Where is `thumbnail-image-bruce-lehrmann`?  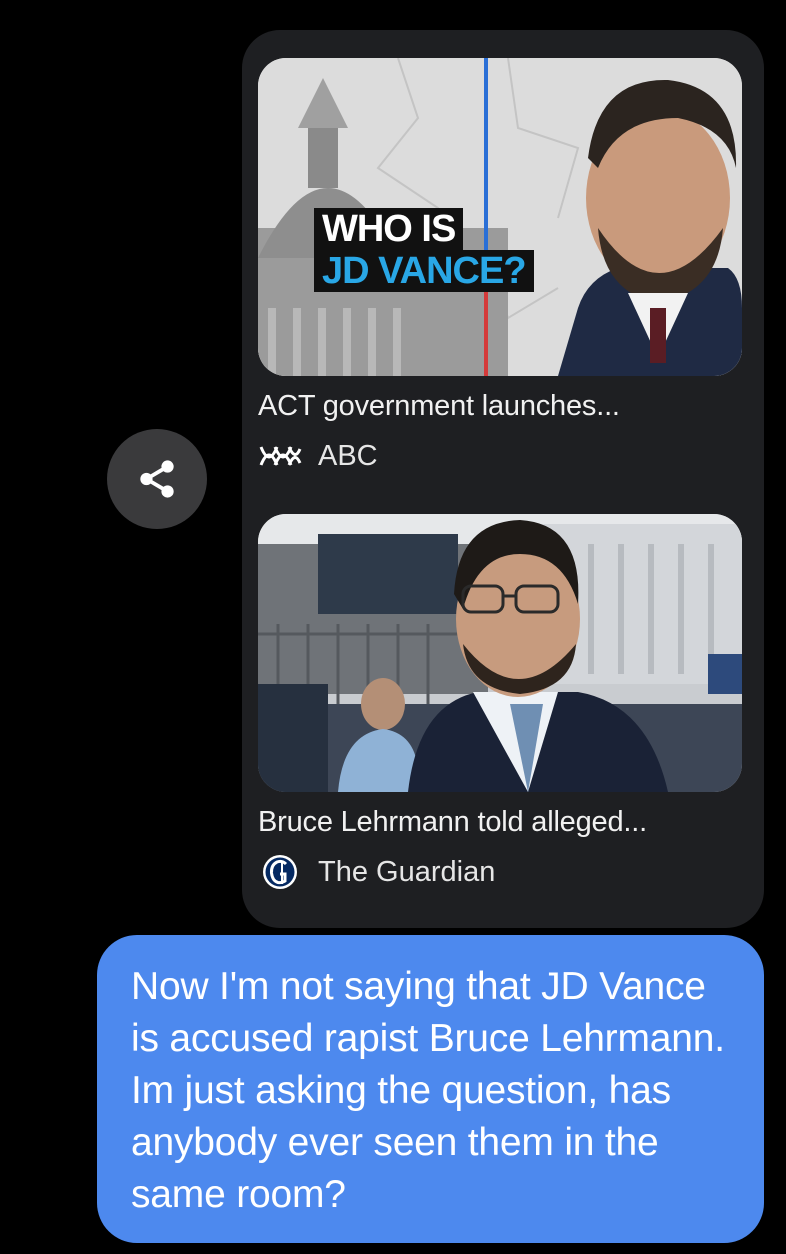
thumbnail-image-bruce-lehrmann is located at coordinates (500, 653).